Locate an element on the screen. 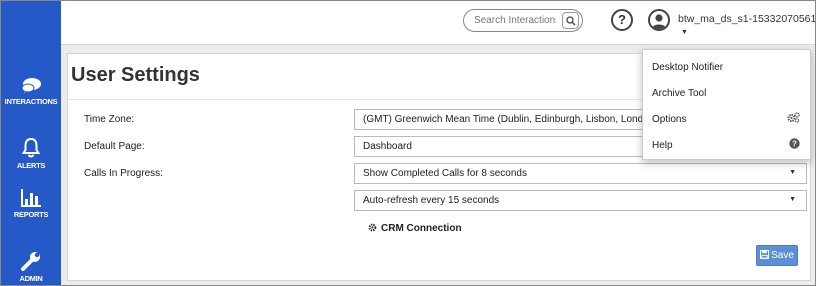 The width and height of the screenshot is (816, 286). search-button is located at coordinates (570, 20).